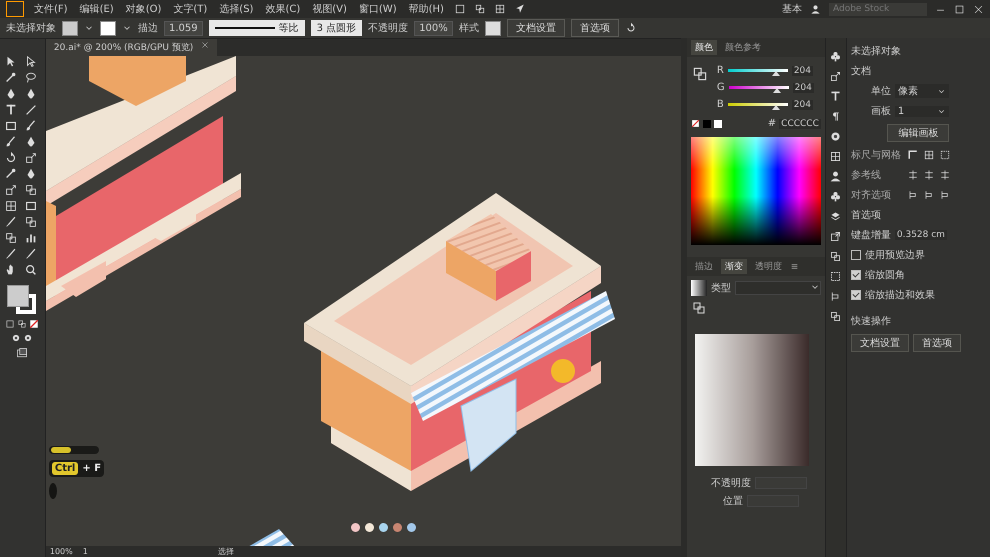 The width and height of the screenshot is (990, 557). I want to click on zoom-field: 100%, so click(61, 551).